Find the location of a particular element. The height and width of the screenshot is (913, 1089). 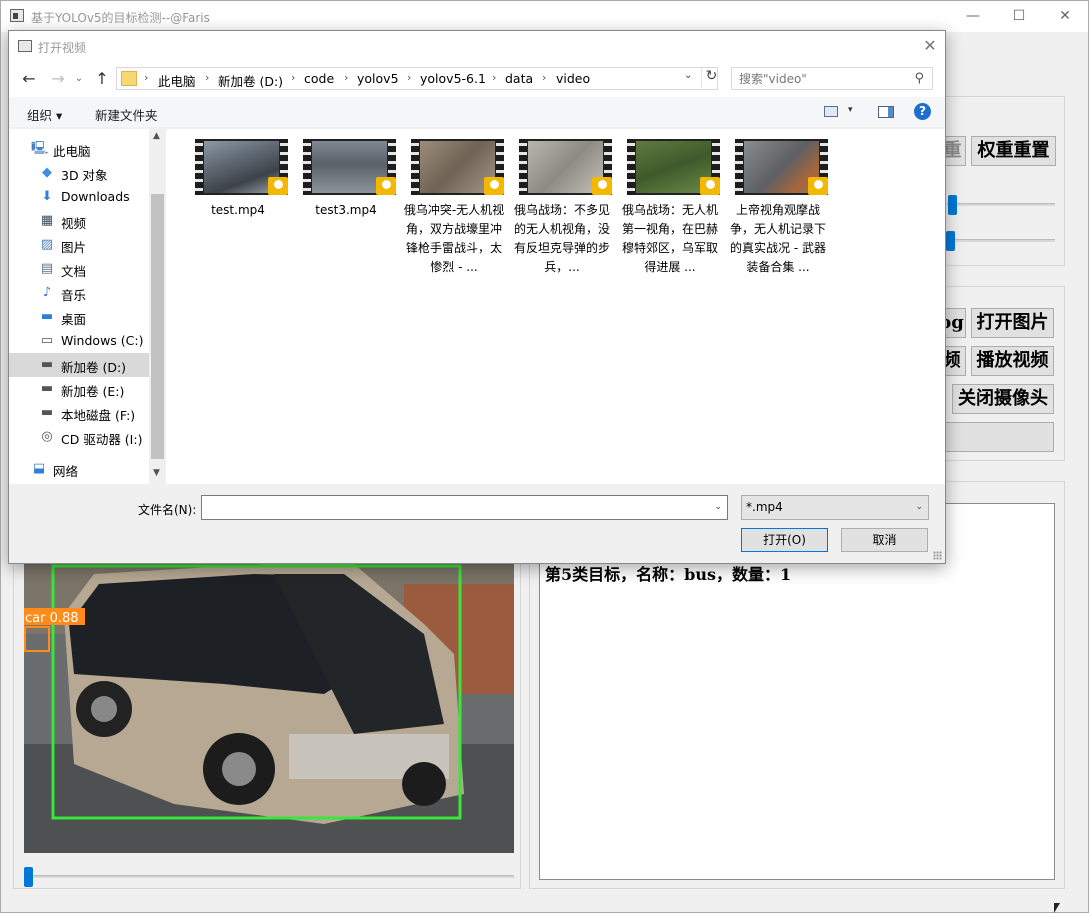

scroll-up-arrow-icon: ▲ is located at coordinates (156, 136).